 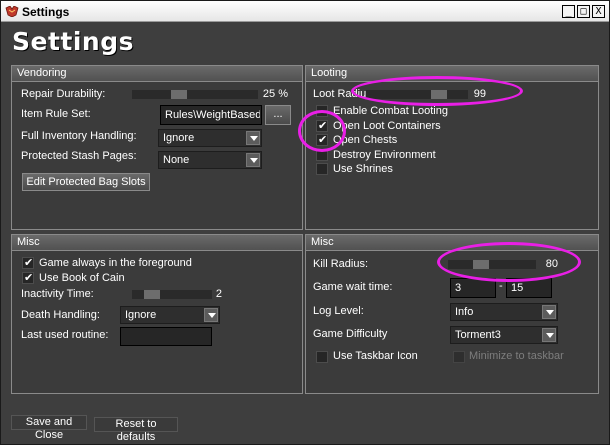 I want to click on reset-to-defaults-button: Reset to defaults, so click(x=136, y=430).